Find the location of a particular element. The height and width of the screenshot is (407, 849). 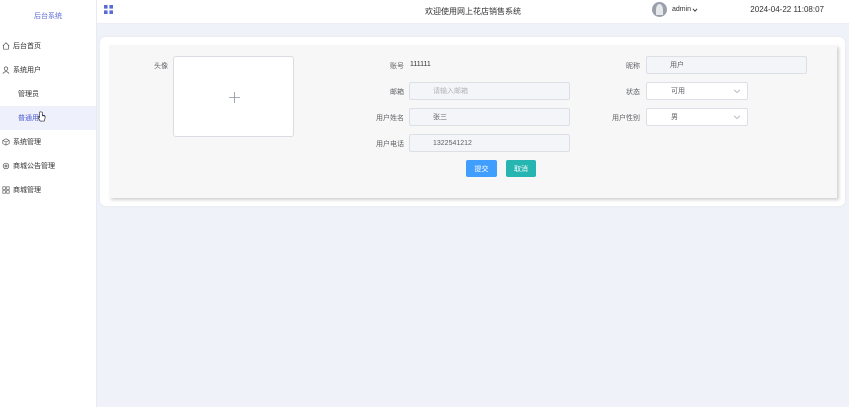

sidebar-item-system-users: 系统用户 is located at coordinates (48, 70).